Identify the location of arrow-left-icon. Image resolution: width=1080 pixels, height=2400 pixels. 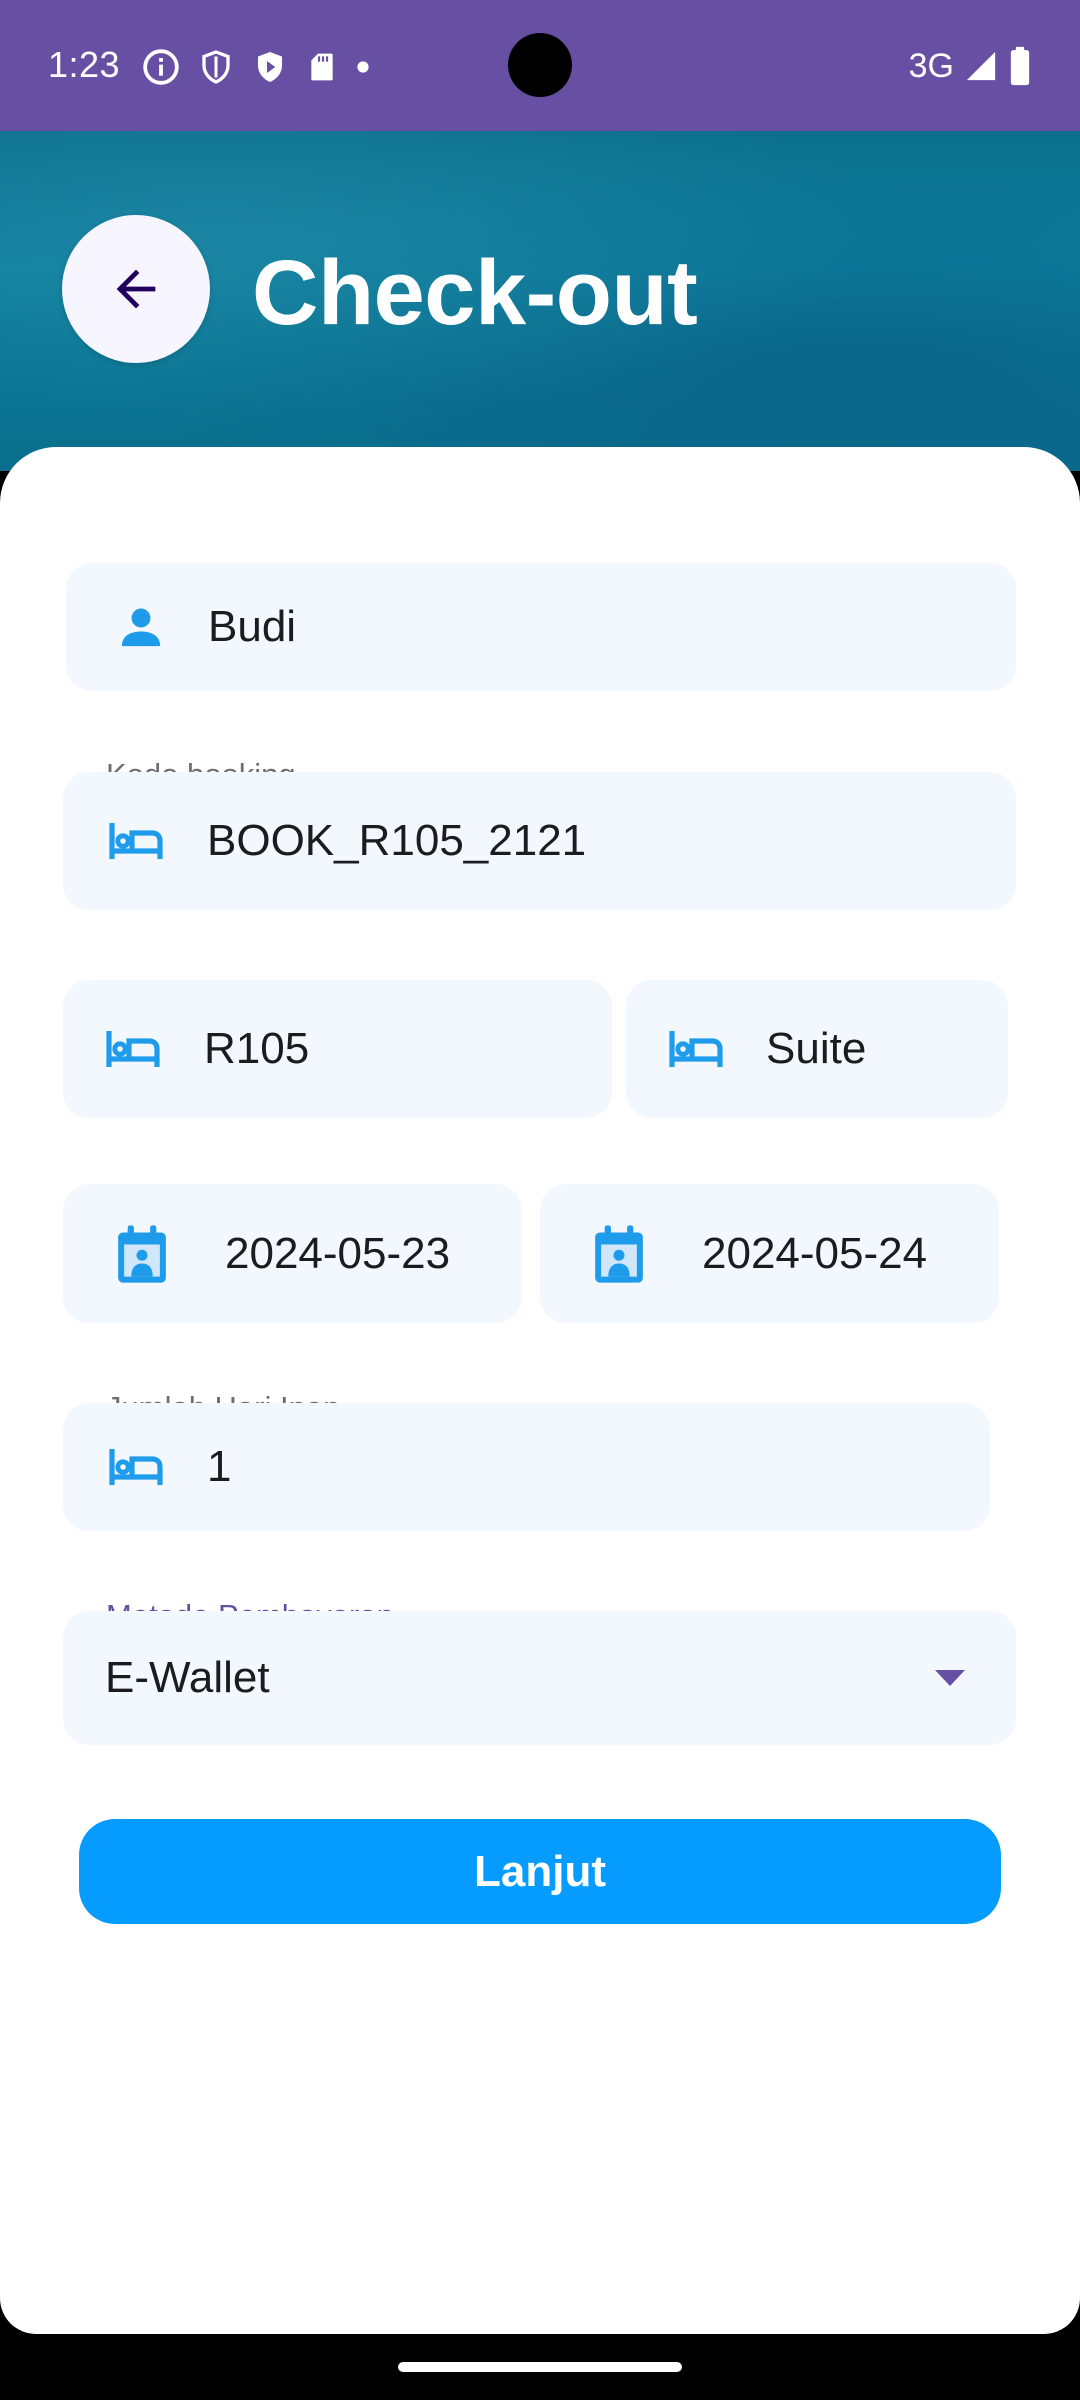
(136, 289).